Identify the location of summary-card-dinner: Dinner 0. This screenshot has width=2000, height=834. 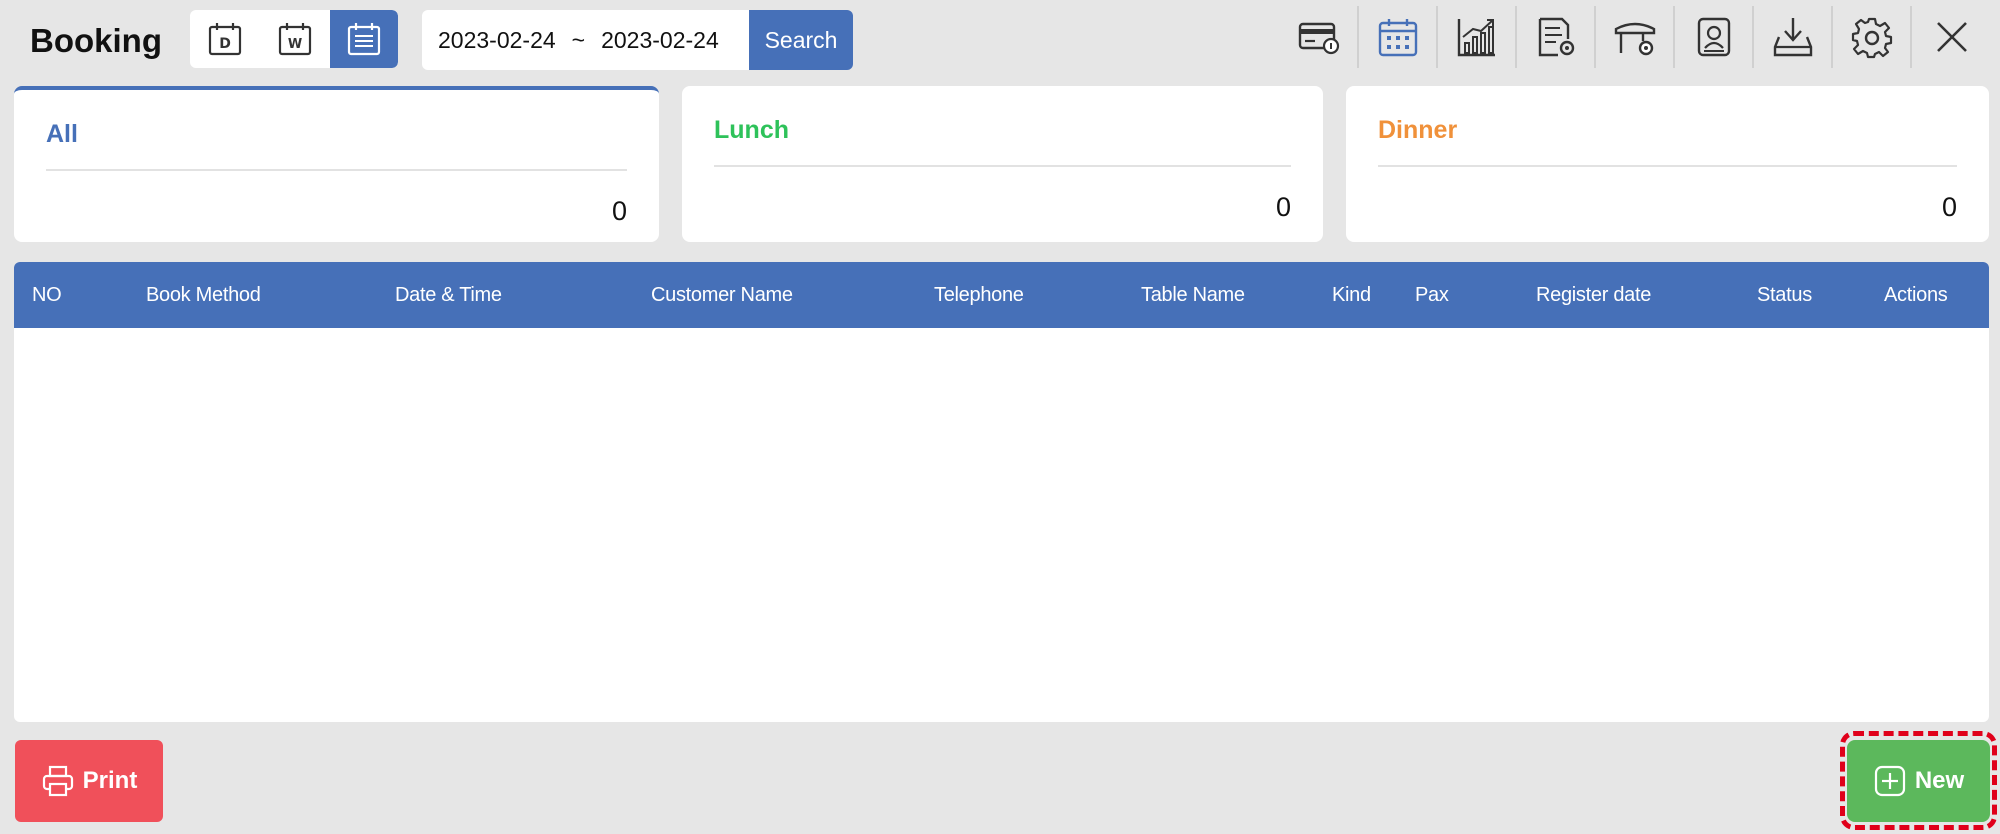
(1667, 164).